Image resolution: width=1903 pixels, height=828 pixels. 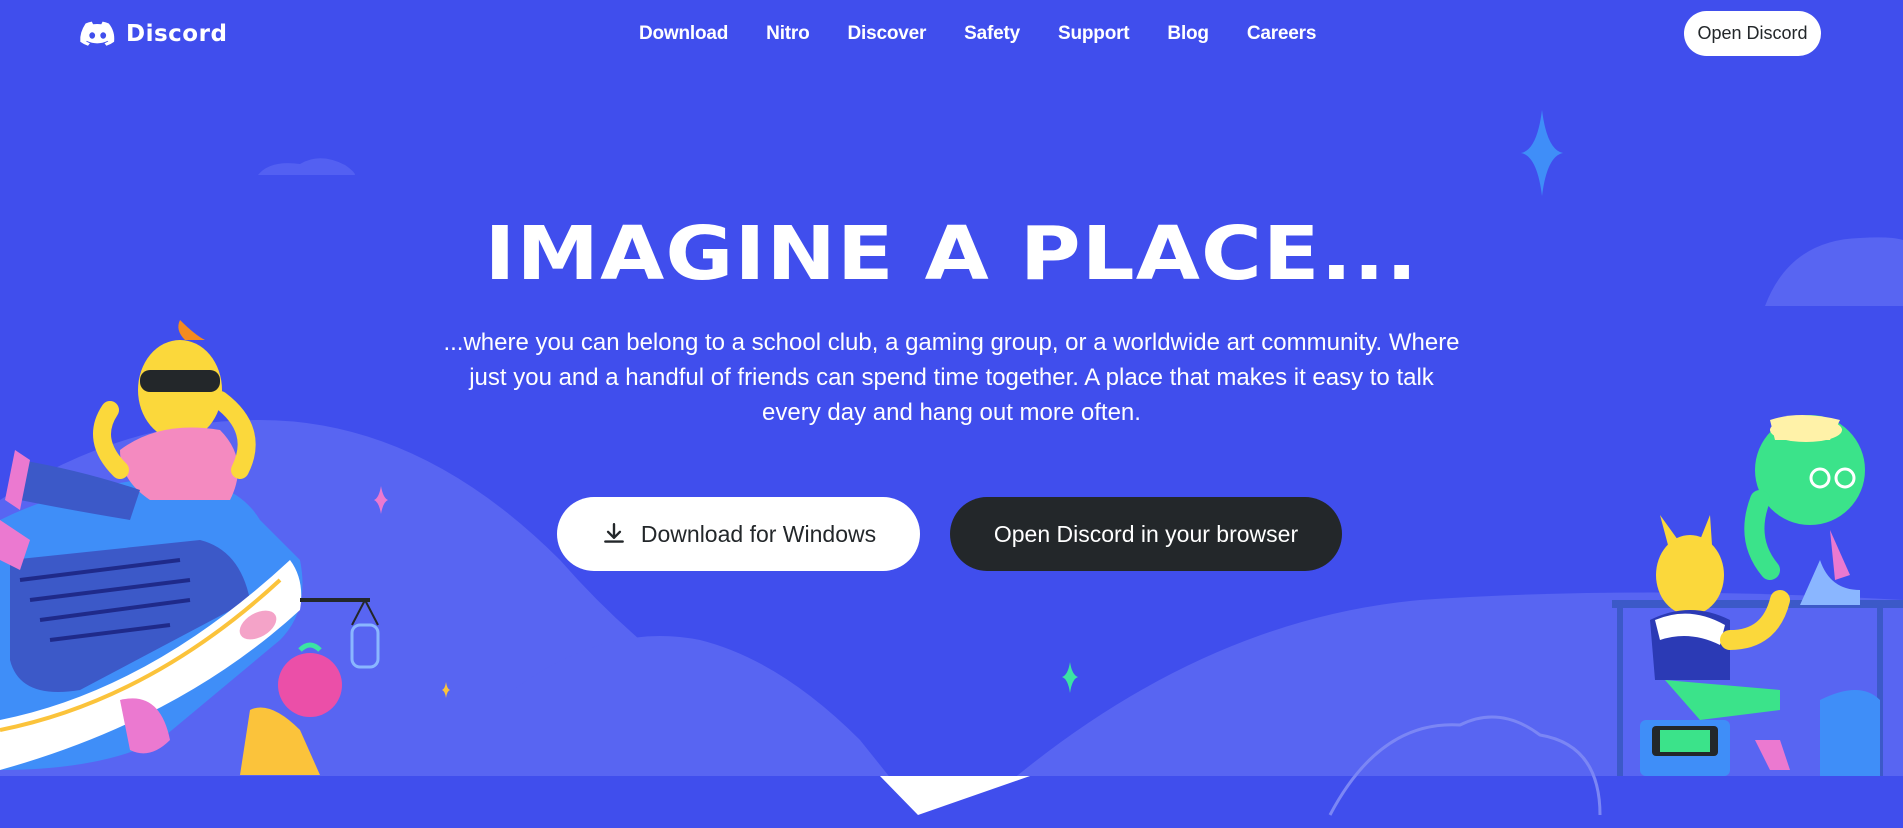 I want to click on discord-logo-link: Discord, so click(x=152, y=34).